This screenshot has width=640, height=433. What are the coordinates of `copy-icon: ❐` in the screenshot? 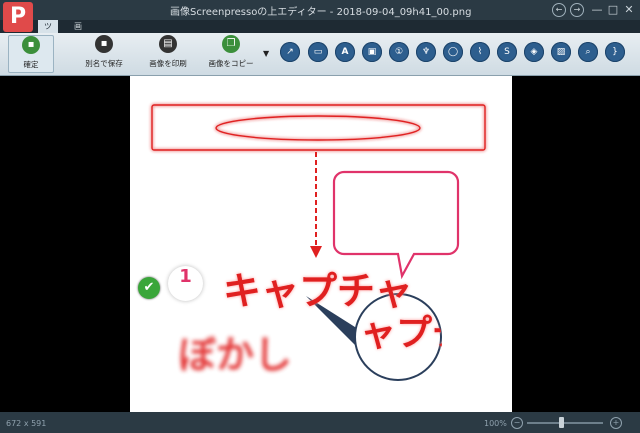 It's located at (231, 44).